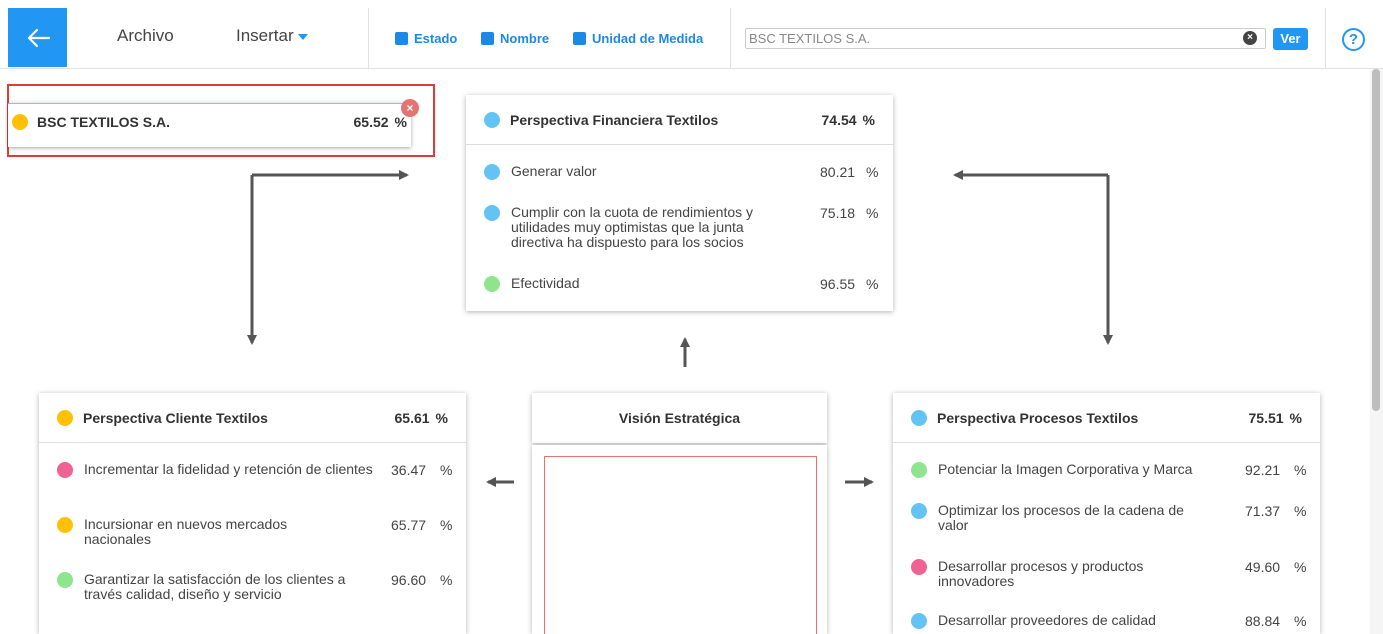  I want to click on filter-nombre-label: Nombre, so click(525, 38).